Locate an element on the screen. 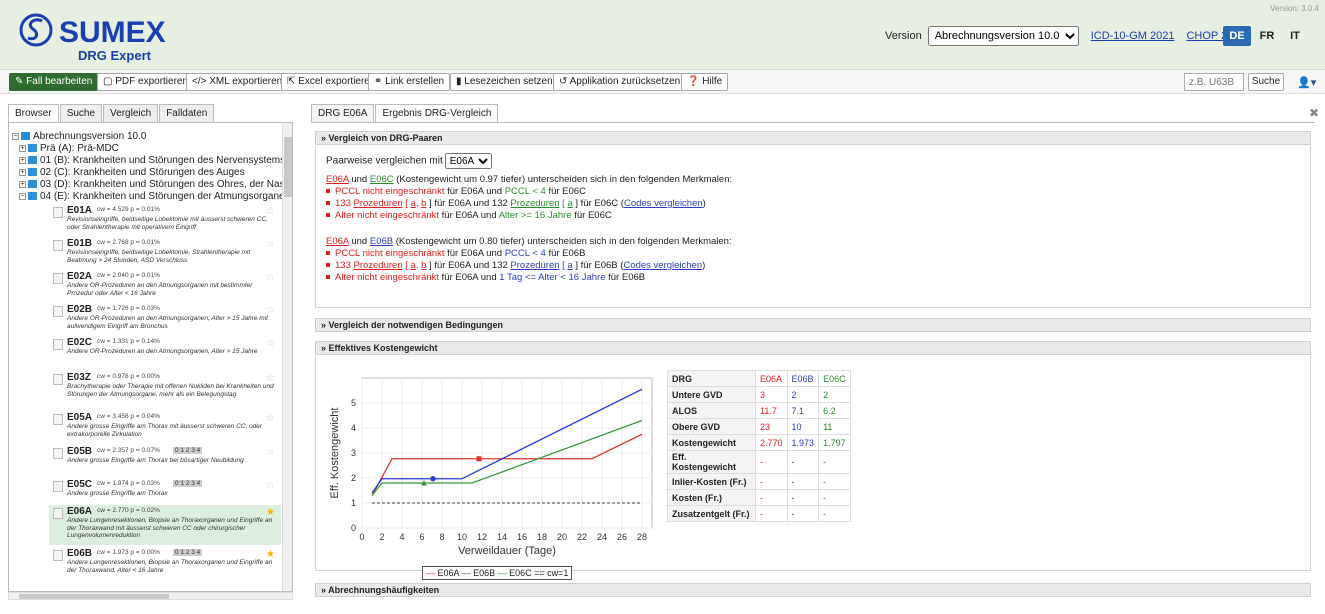  tree-label: Prä (A): Prä-MDC is located at coordinates (79, 148).